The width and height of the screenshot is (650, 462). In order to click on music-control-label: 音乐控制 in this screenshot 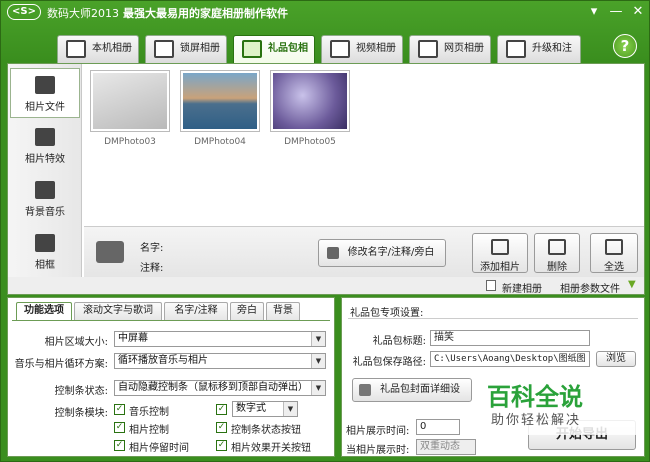, I will do `click(149, 412)`.